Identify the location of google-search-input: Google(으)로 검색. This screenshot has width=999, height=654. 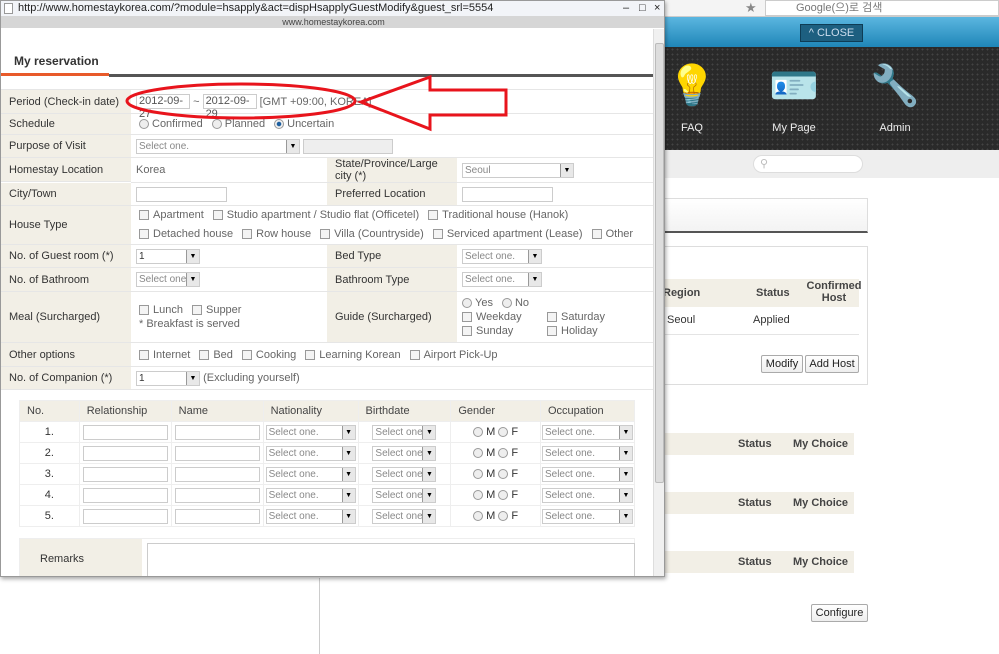
(882, 8).